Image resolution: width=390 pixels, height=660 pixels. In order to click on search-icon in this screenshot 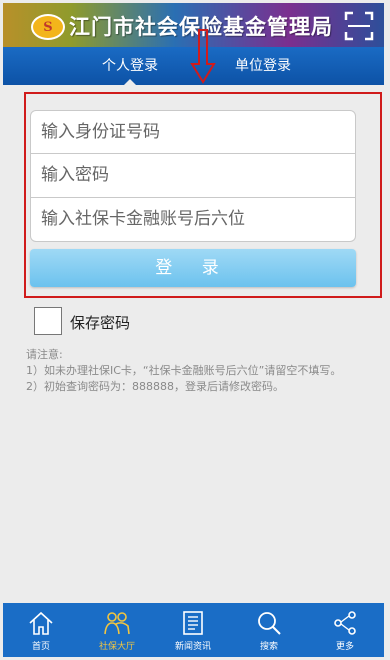, I will do `click(269, 623)`.